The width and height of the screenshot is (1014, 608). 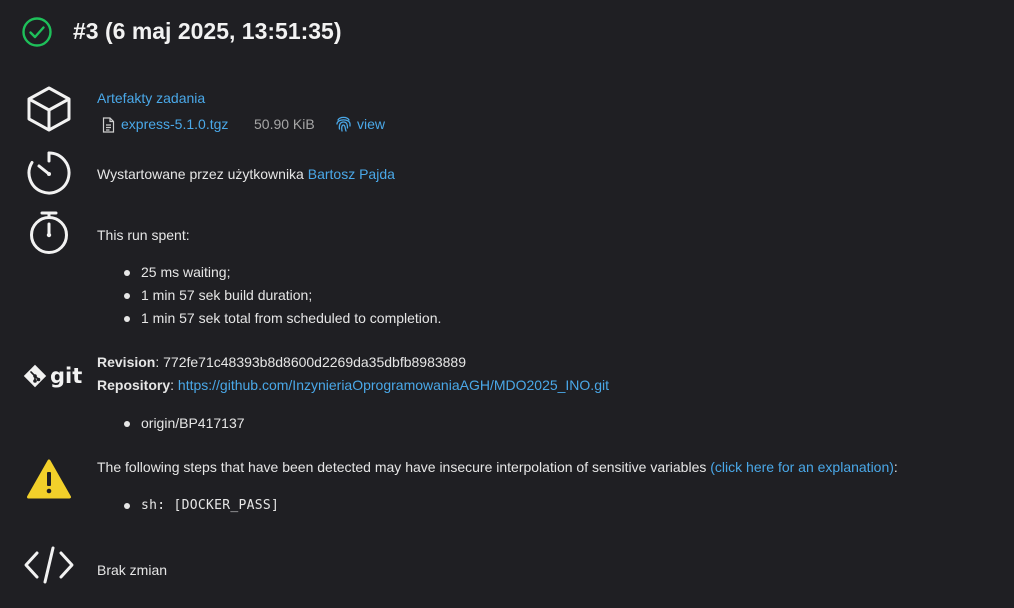 I want to click on list-item: origin/BP417137, so click(x=183, y=423).